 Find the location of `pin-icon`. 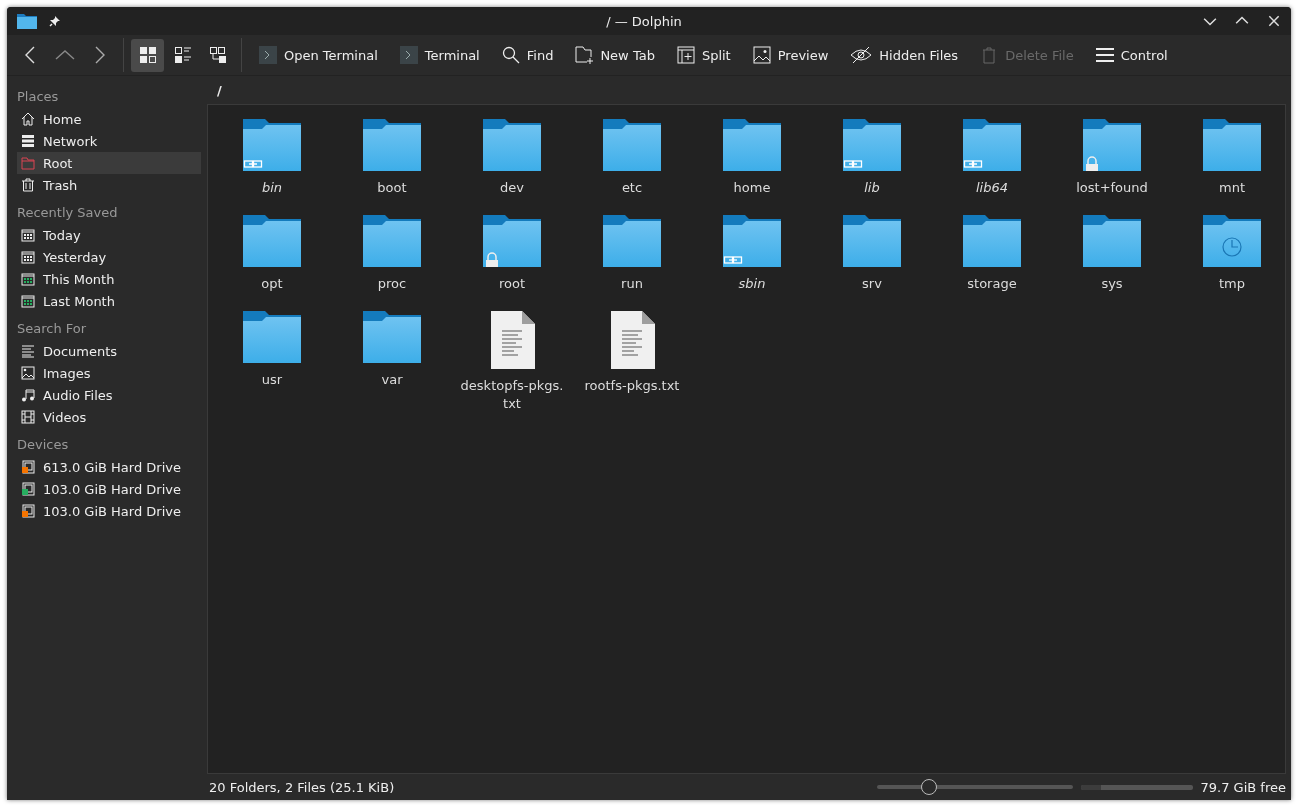

pin-icon is located at coordinates (55, 21).